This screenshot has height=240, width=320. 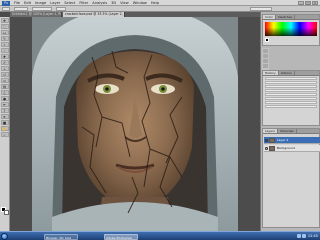 I want to click on tab-channels: Channels, so click(x=287, y=131).